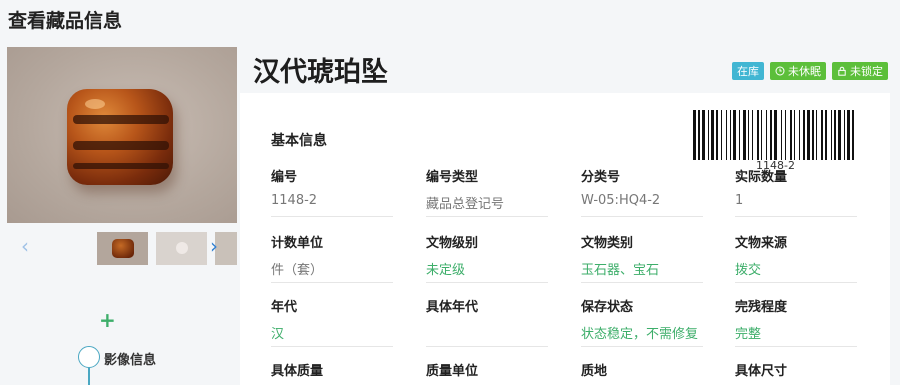 Image resolution: width=900 pixels, height=385 pixels. What do you see at coordinates (601, 177) in the screenshot?
I see `field-label: 分类号` at bounding box center [601, 177].